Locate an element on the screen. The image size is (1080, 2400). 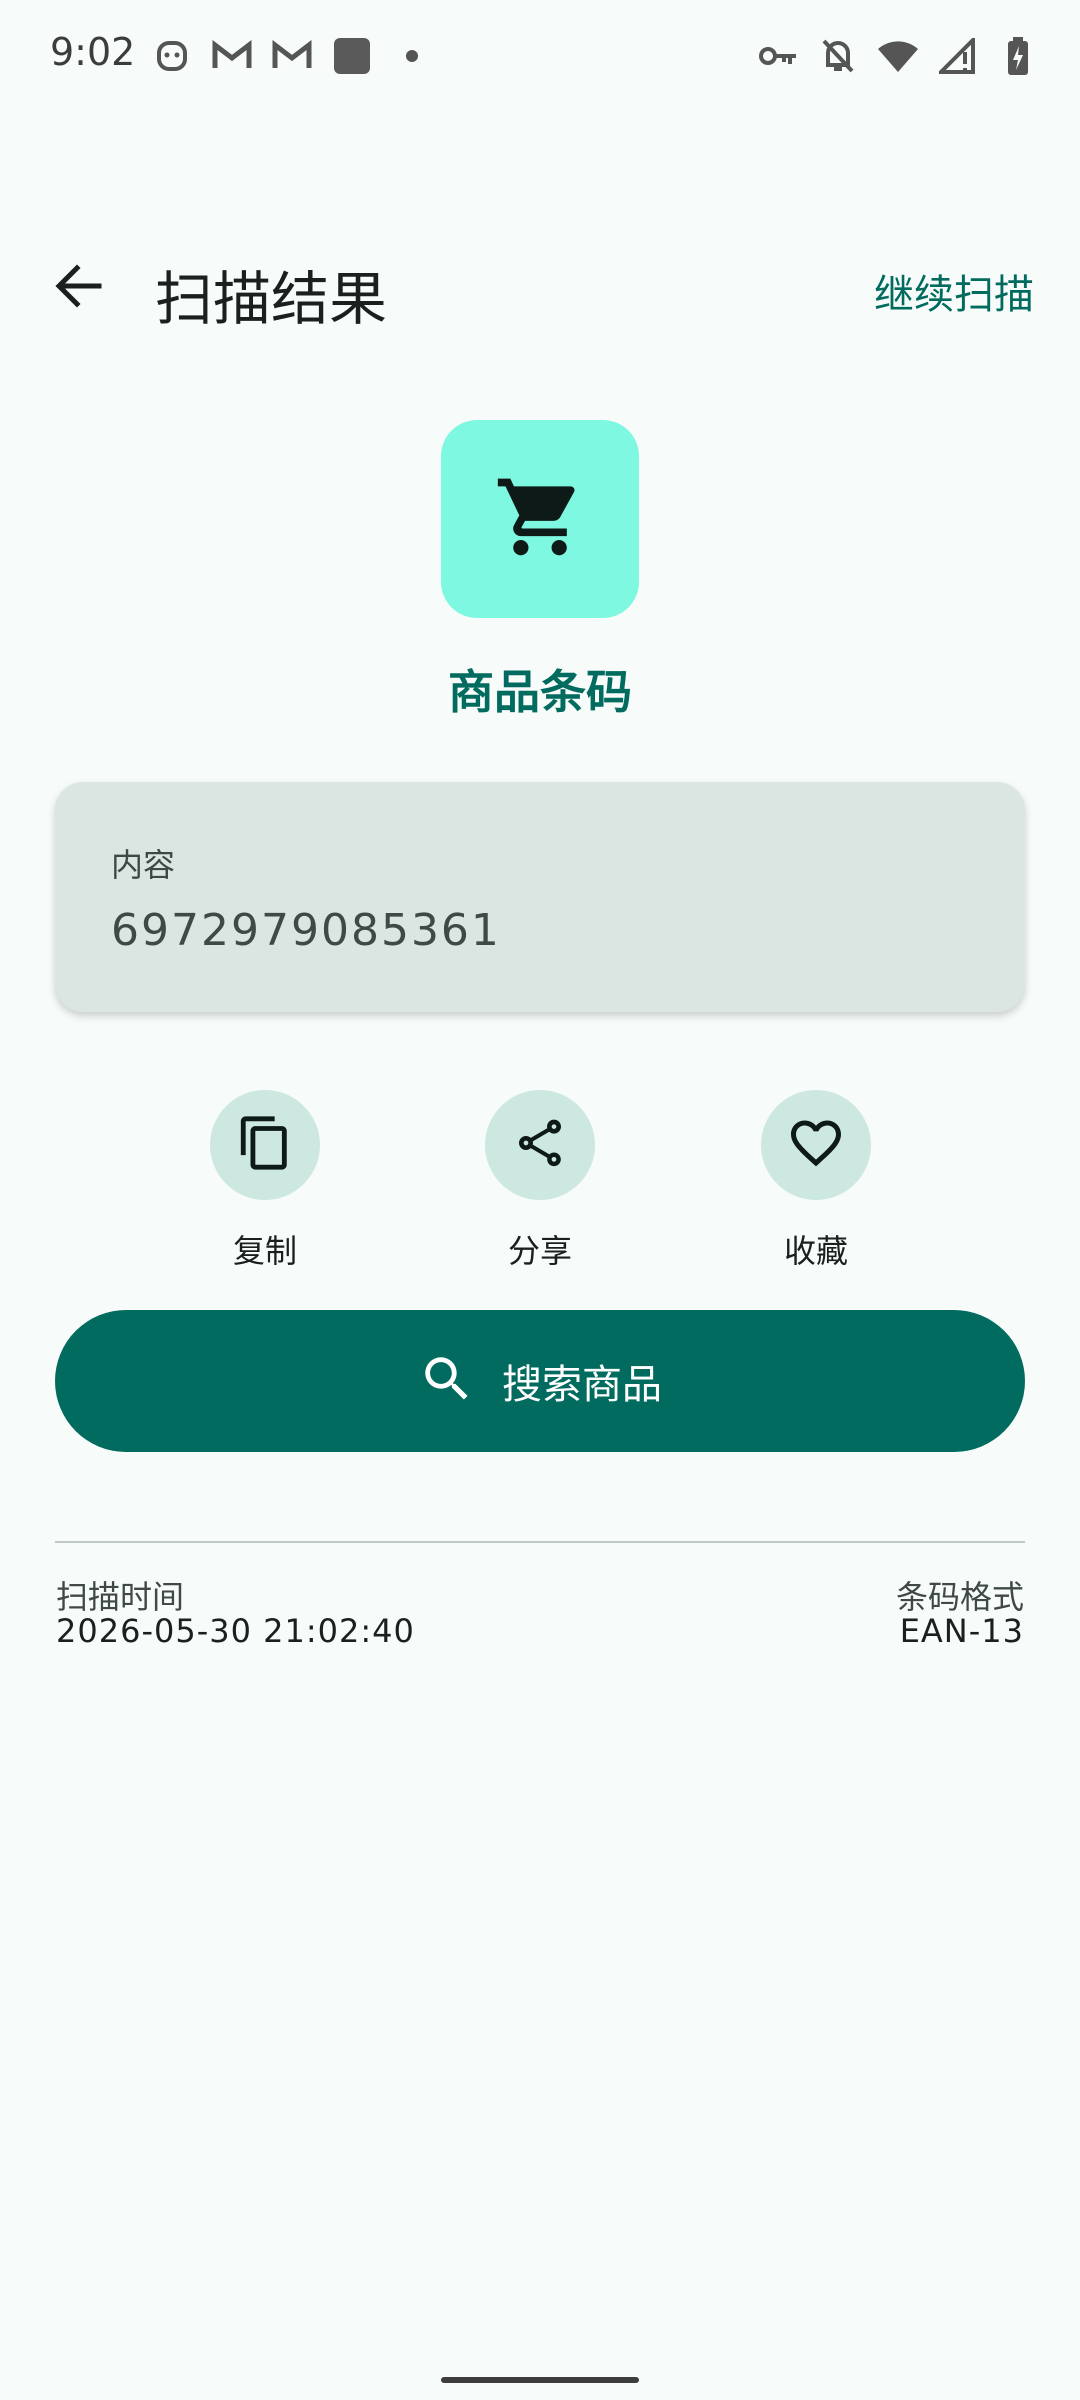
favorite-icon is located at coordinates (816, 1145).